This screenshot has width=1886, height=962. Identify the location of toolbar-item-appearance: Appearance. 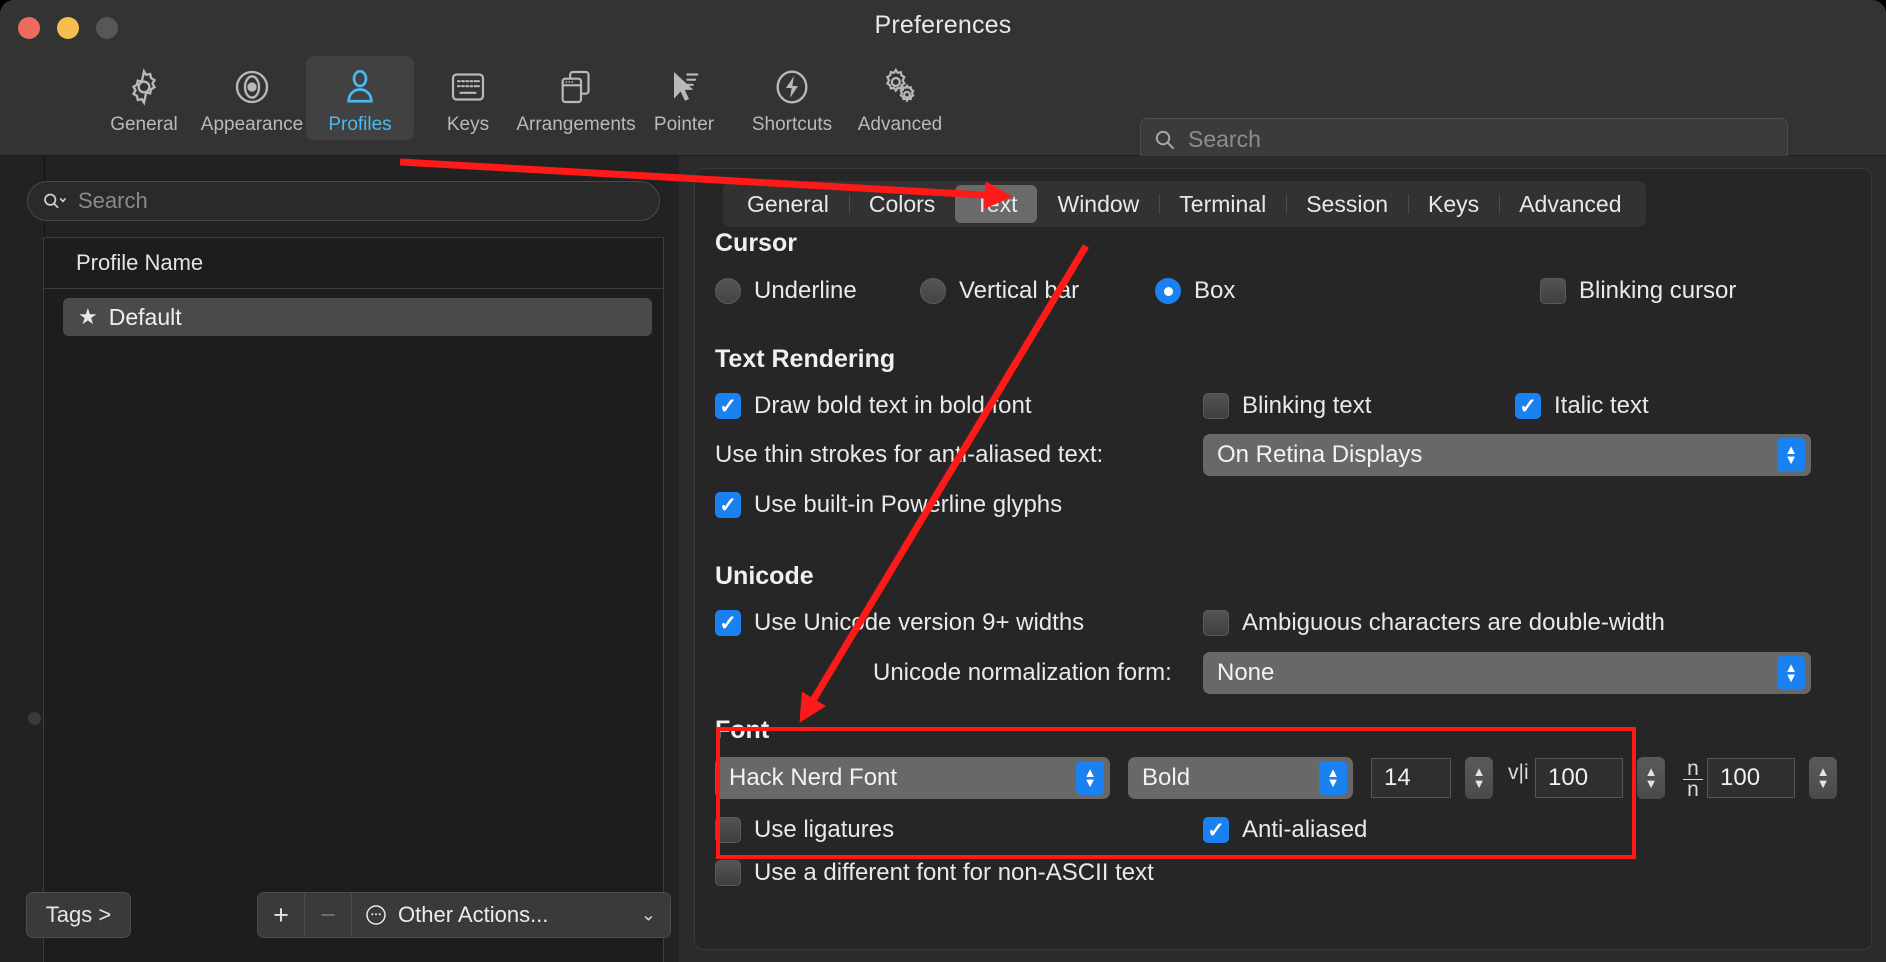
(252, 98).